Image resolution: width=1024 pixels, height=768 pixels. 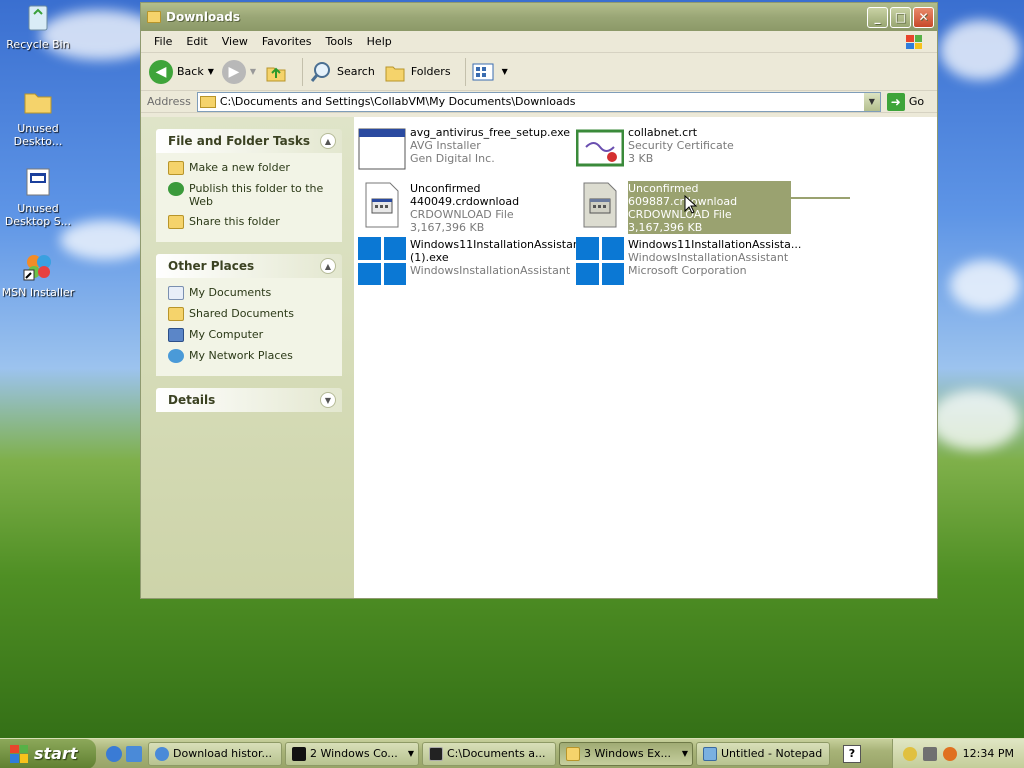 I want to click on show-desktop-icon, so click(x=134, y=753).